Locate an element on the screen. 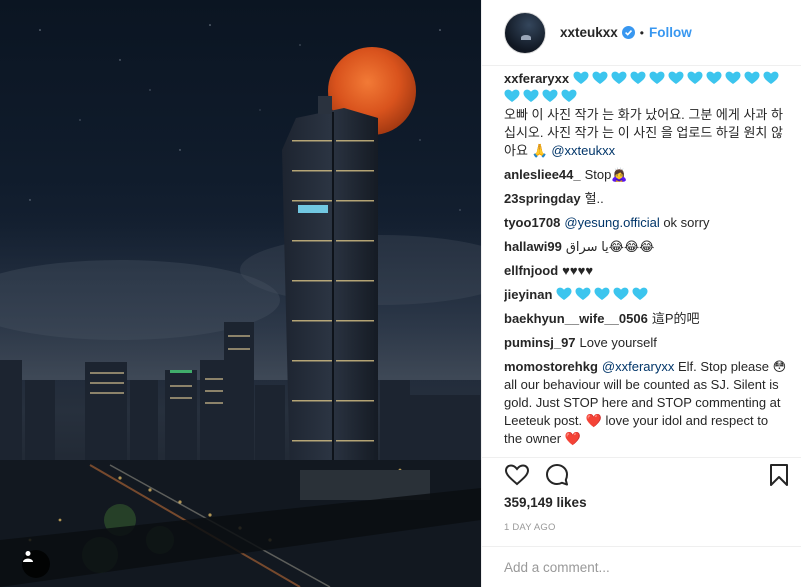 The image size is (801, 587). likes-count: 359,149 likes is located at coordinates (545, 502).